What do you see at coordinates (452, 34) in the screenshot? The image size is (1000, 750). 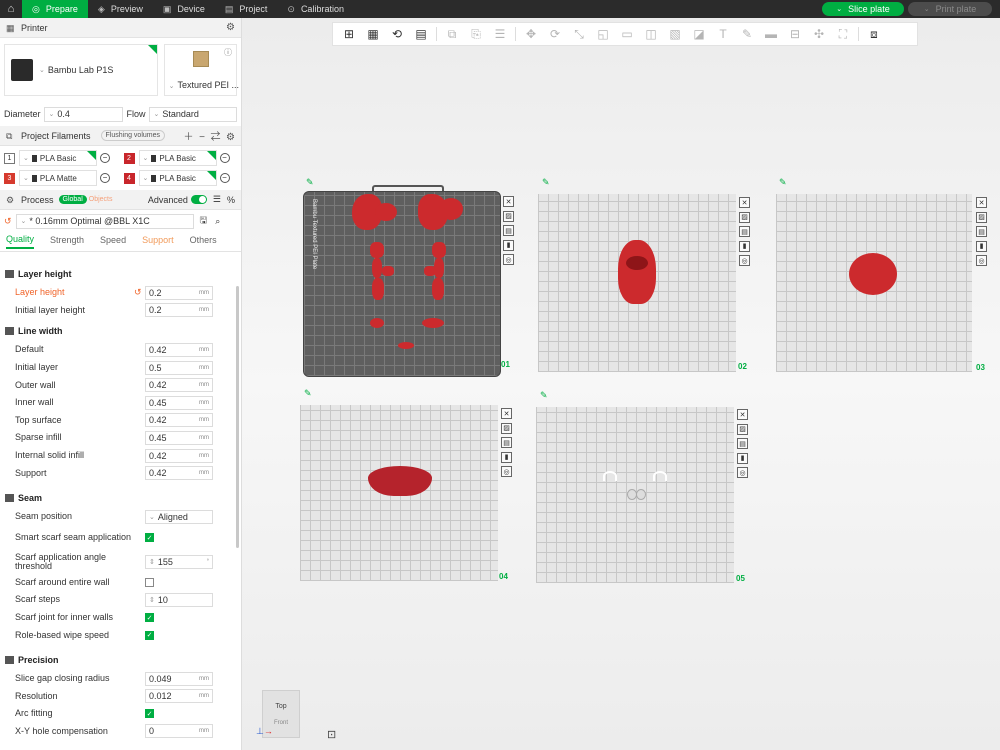 I see `copy-icon: ⧉` at bounding box center [452, 34].